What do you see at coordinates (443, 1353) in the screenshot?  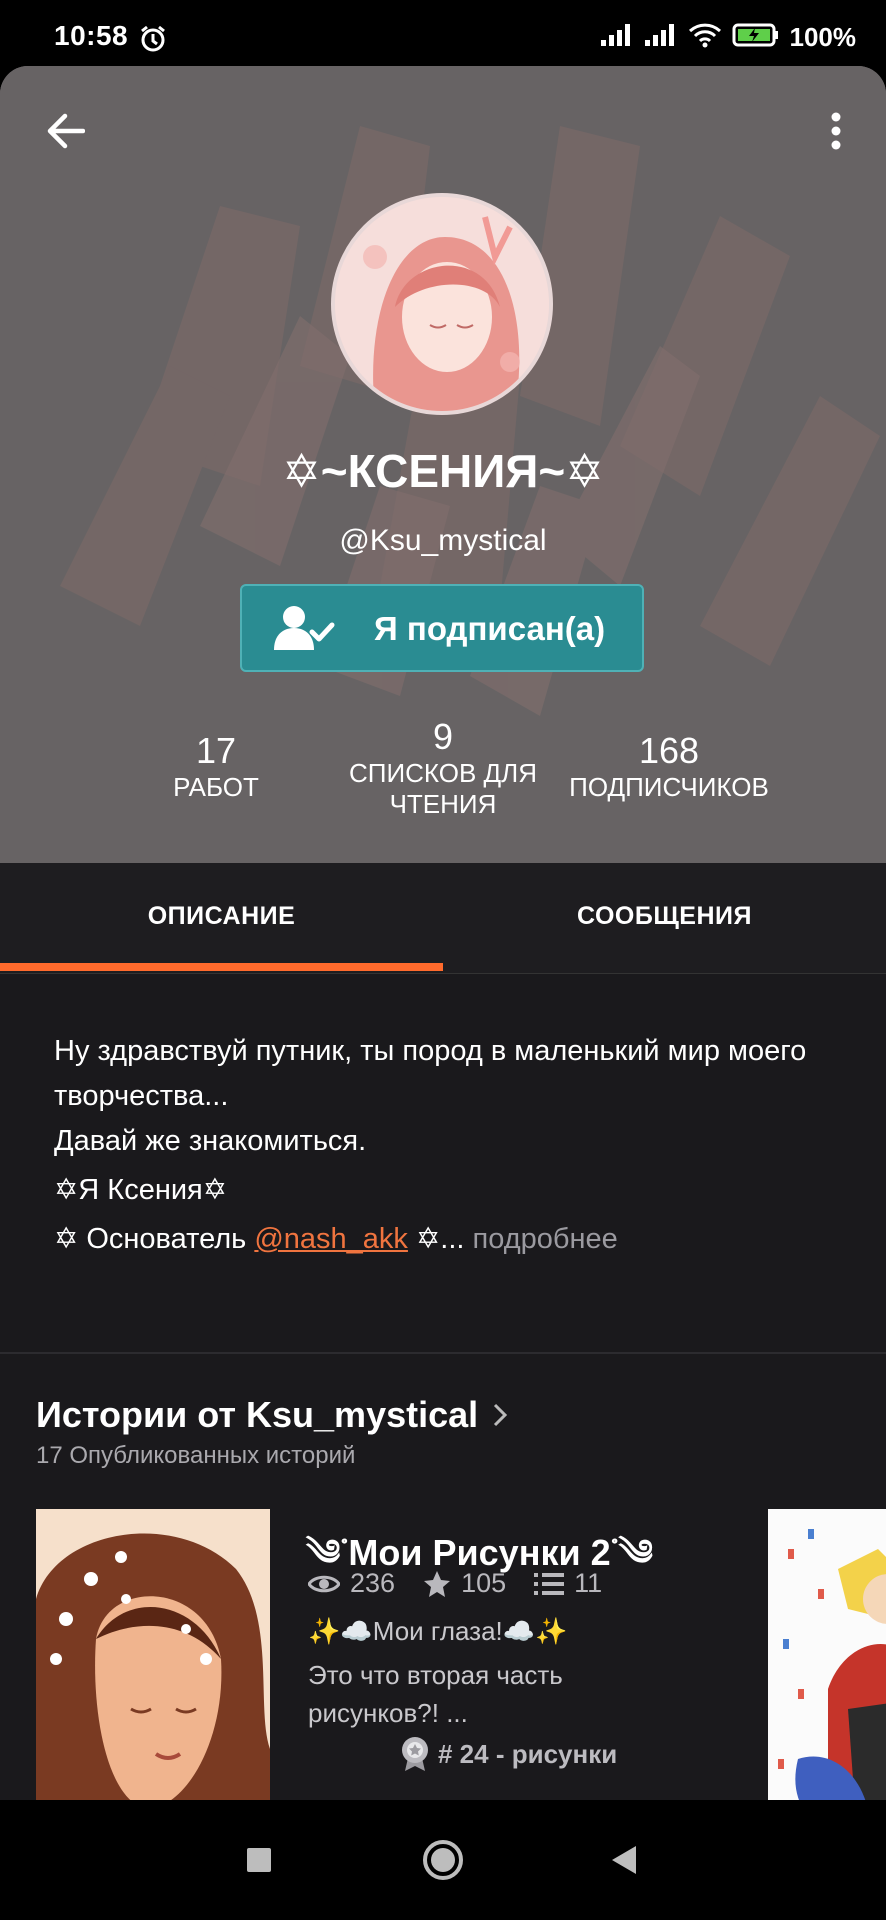 I see `section-divider` at bounding box center [443, 1353].